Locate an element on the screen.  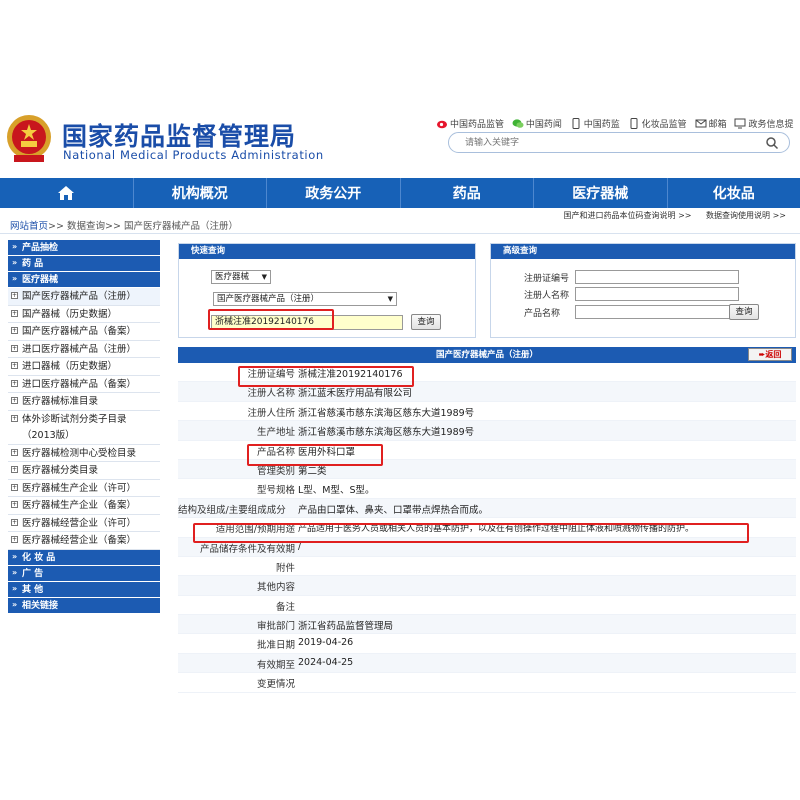
breadcrumb-current: 国产医疗器械产品（注册） is located at coordinates (180, 226).